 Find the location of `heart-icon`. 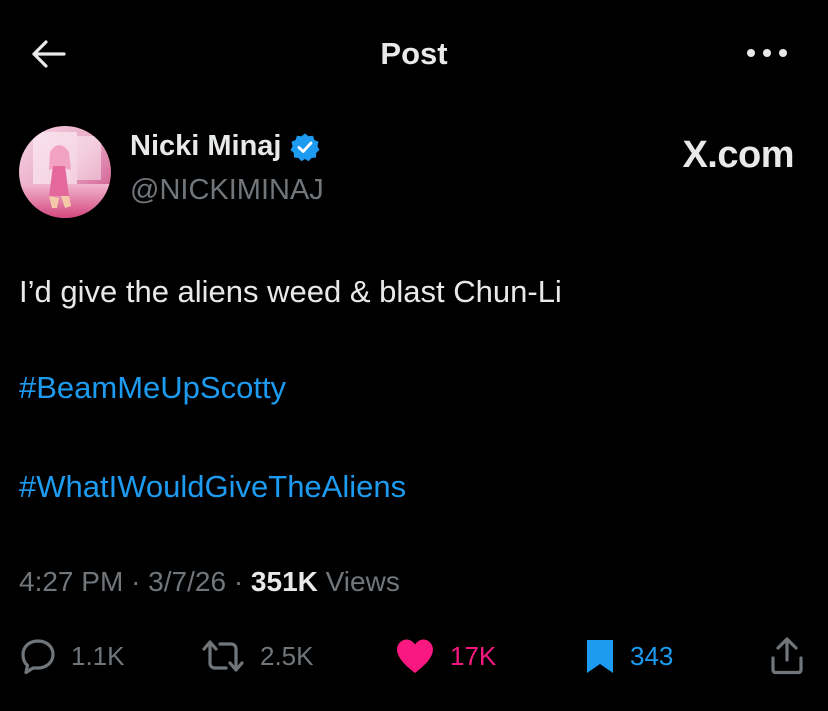

heart-icon is located at coordinates (415, 656).